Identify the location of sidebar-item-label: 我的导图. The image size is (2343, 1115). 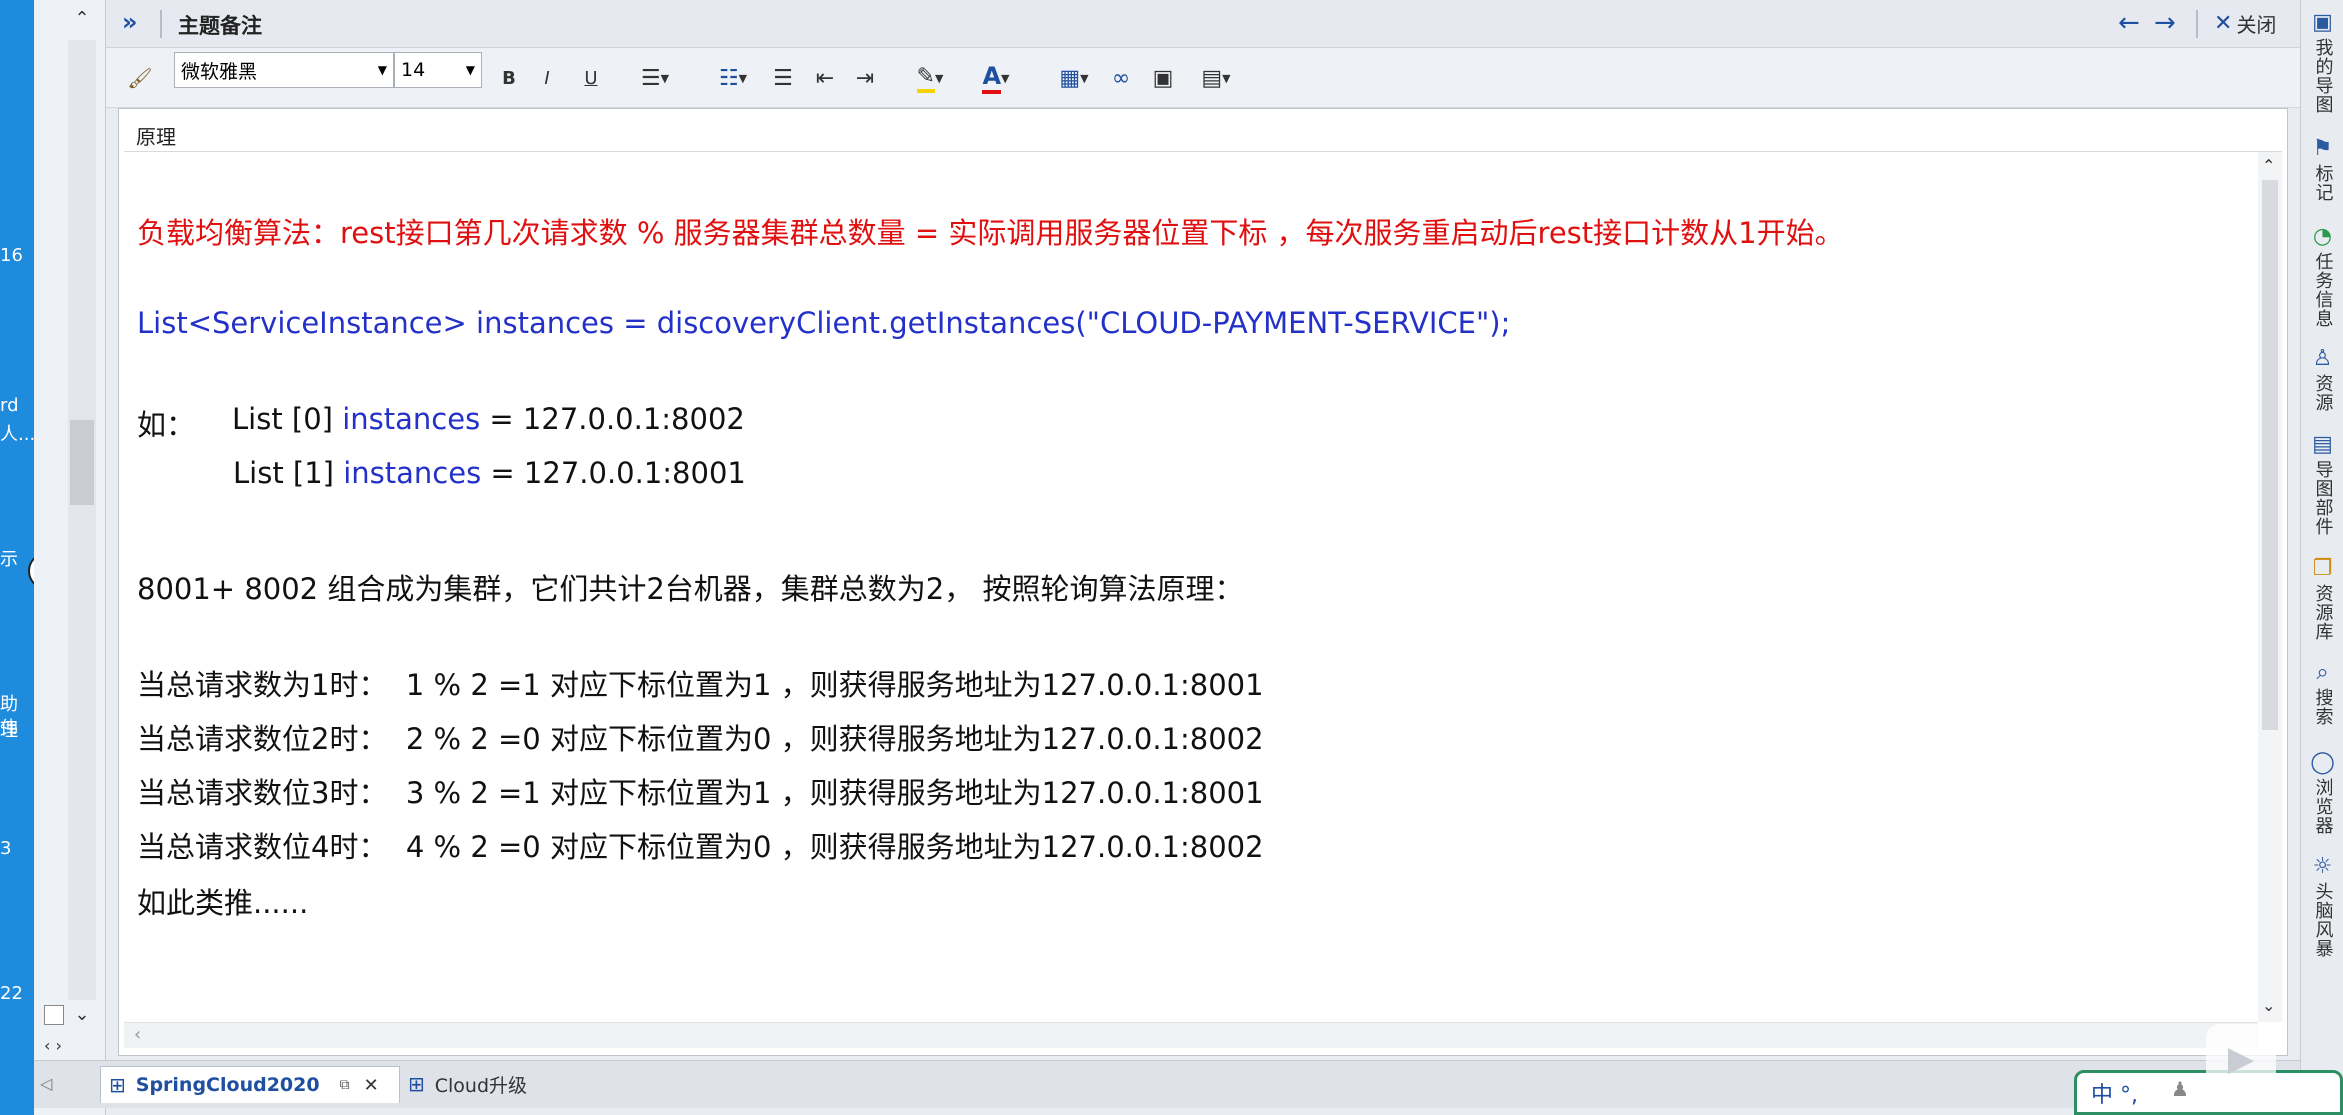
(2323, 76).